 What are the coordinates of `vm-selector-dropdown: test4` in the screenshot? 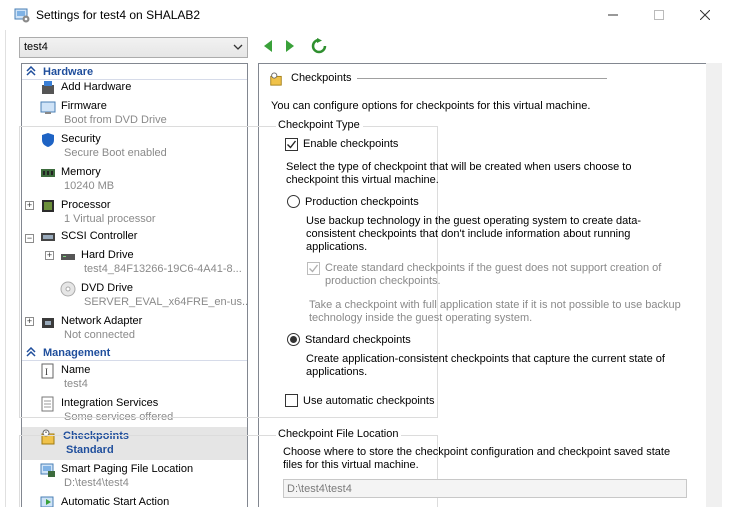 It's located at (133, 47).